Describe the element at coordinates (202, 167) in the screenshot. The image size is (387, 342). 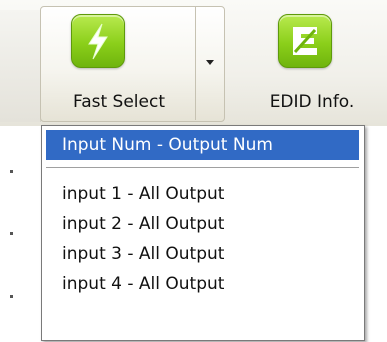
I see `menu-separator` at that location.